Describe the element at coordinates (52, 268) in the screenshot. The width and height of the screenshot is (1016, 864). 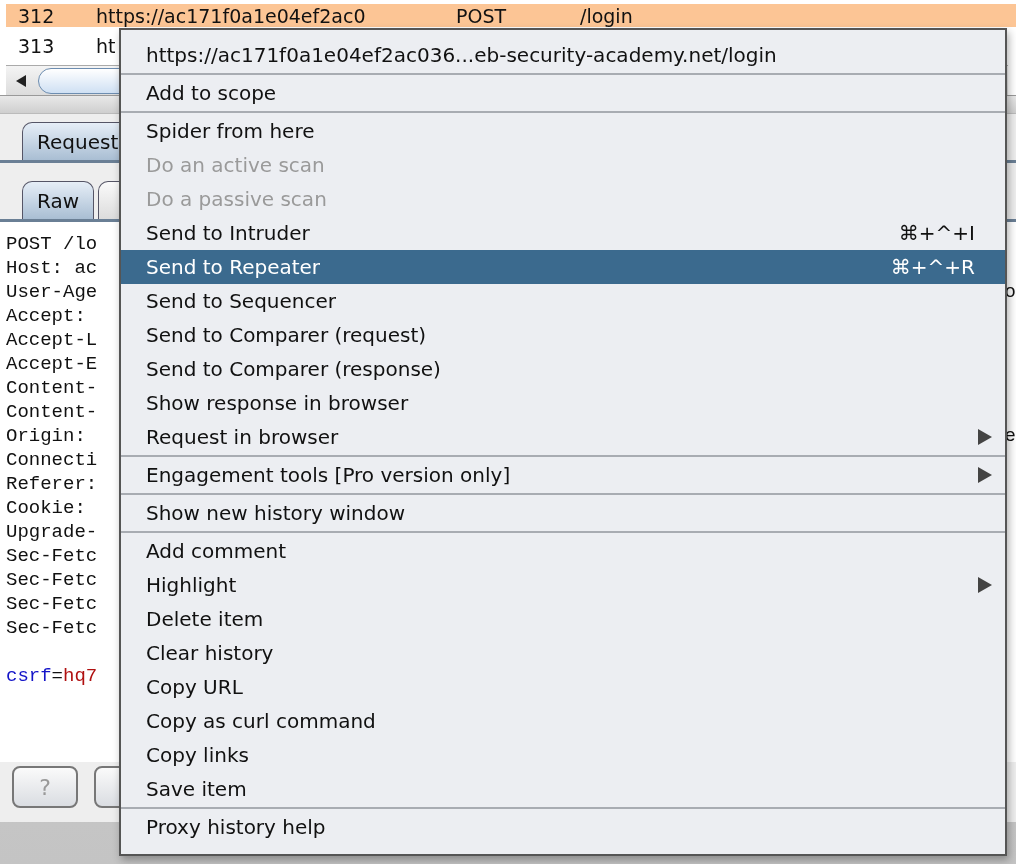
I see `code-line: Host: ac` at that location.